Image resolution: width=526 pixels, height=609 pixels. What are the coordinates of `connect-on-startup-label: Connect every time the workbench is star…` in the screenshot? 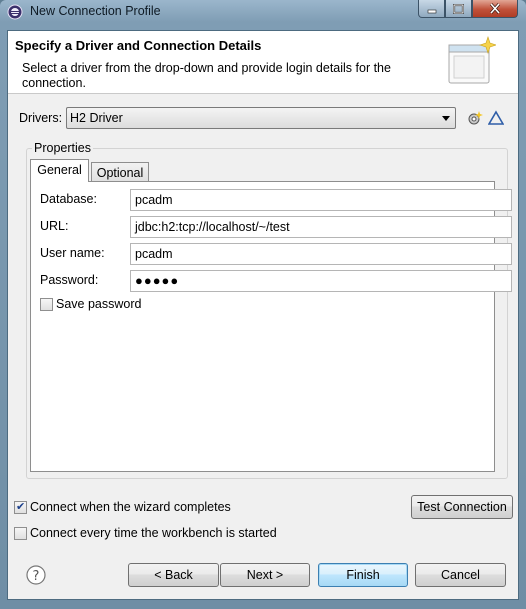 It's located at (153, 533).